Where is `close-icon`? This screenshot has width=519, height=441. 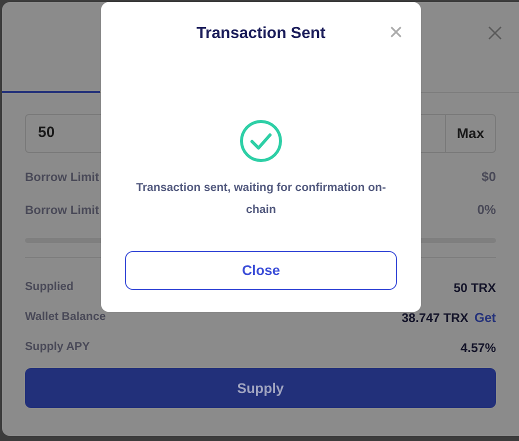 close-icon is located at coordinates (495, 33).